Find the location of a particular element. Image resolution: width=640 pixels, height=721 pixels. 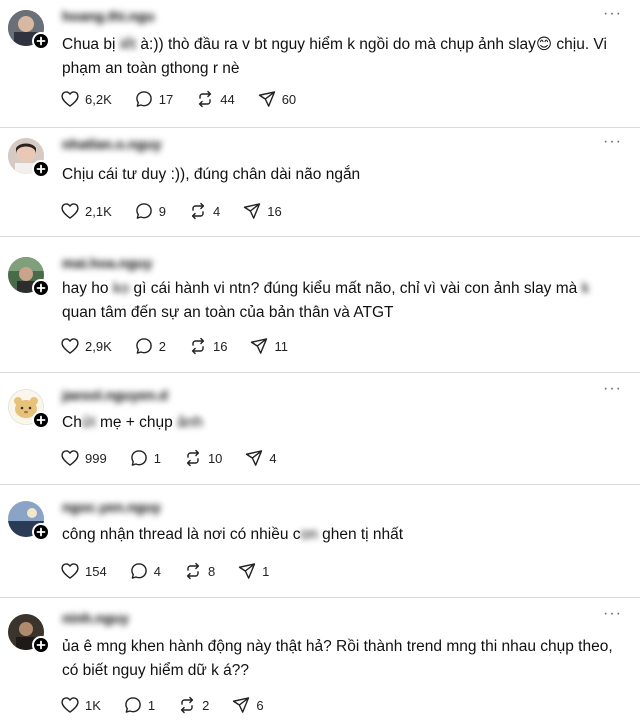

username: nhatlan.o.nguy is located at coordinates (132, 146).